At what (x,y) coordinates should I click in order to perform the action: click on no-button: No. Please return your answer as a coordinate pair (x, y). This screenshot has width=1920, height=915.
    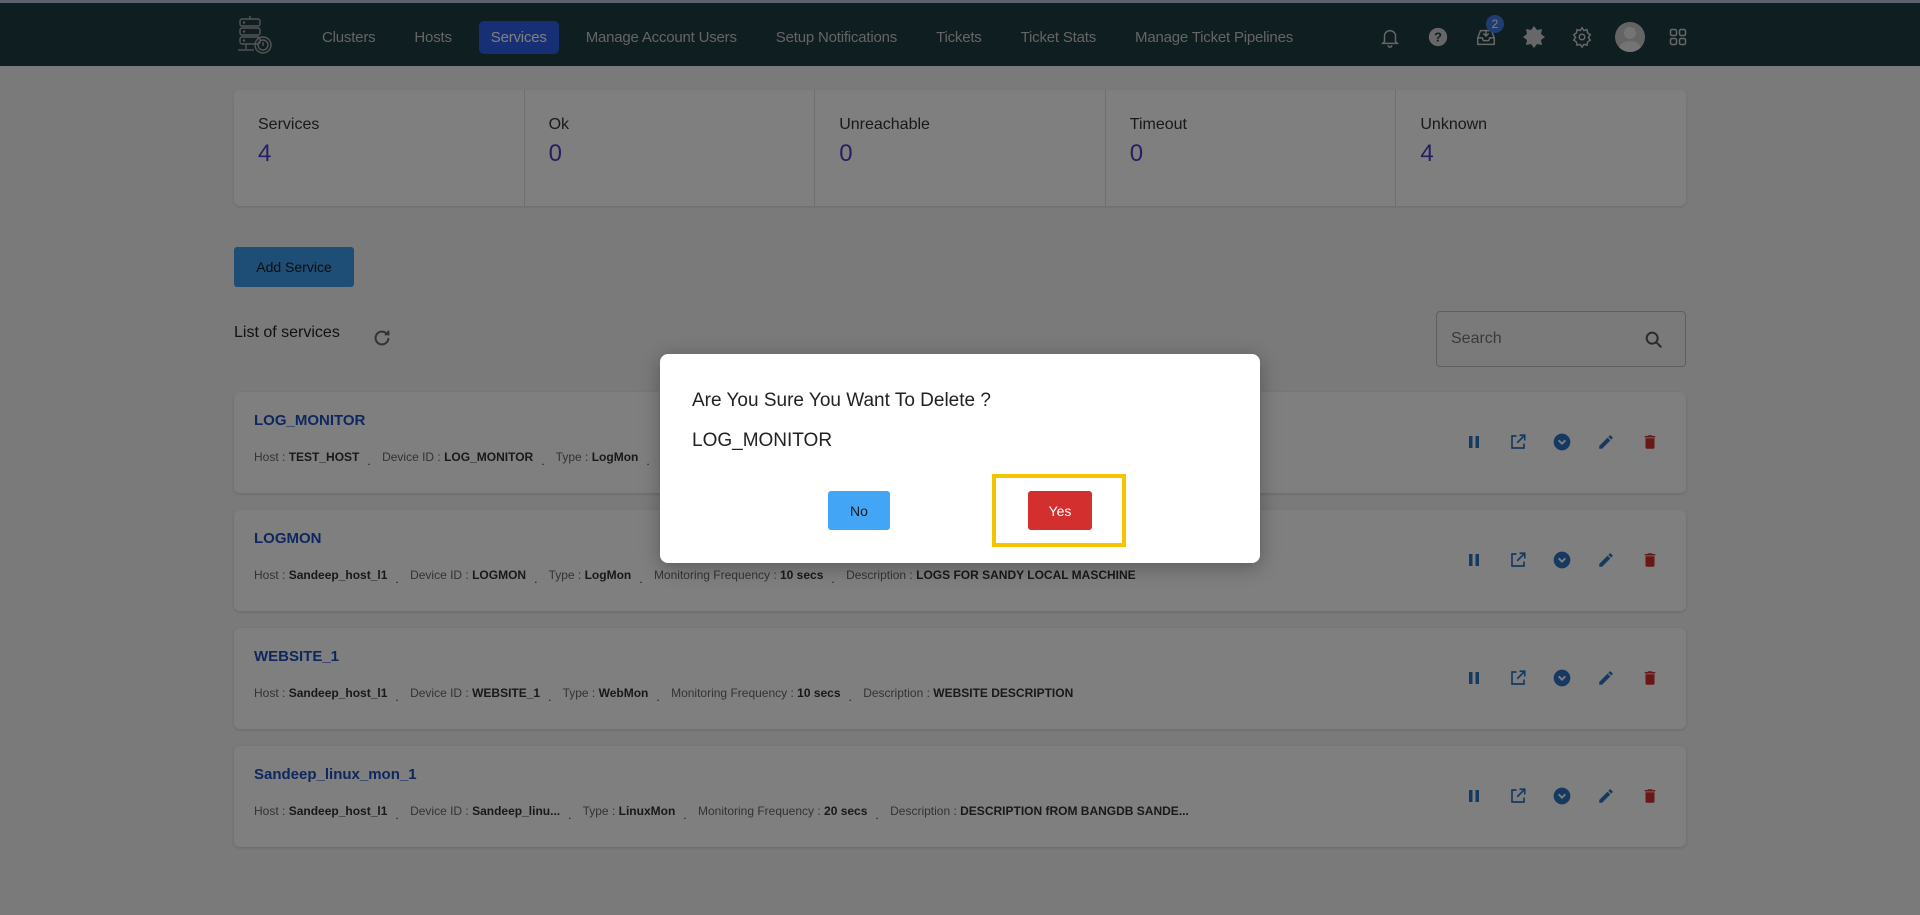
    Looking at the image, I should click on (859, 510).